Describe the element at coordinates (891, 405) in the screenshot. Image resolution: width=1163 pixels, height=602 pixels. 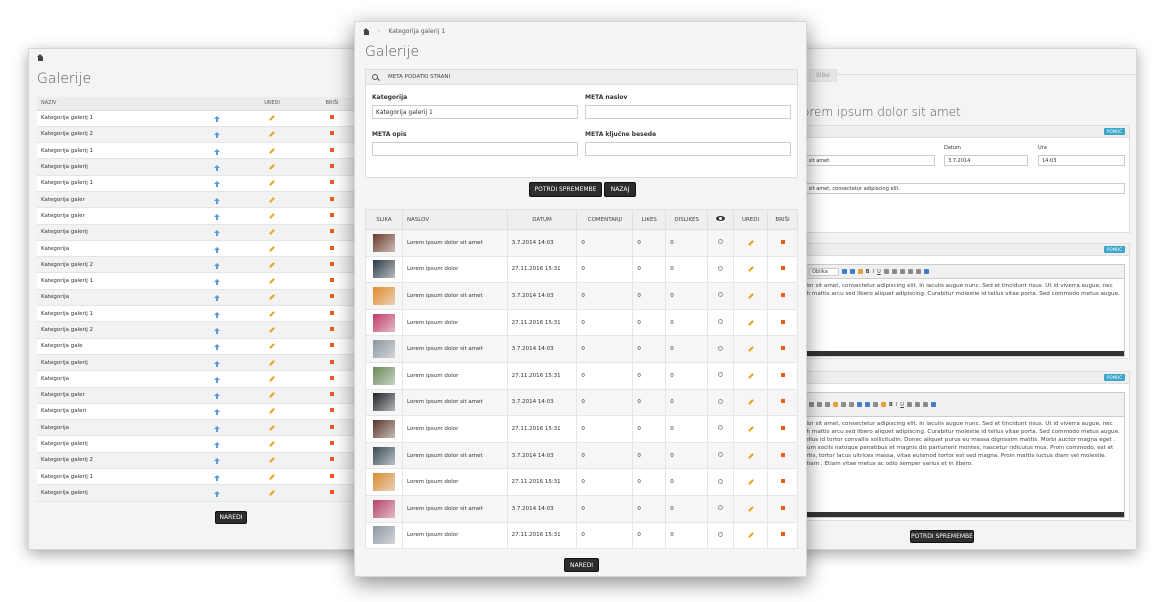
I see `bold-icon-2: B` at that location.